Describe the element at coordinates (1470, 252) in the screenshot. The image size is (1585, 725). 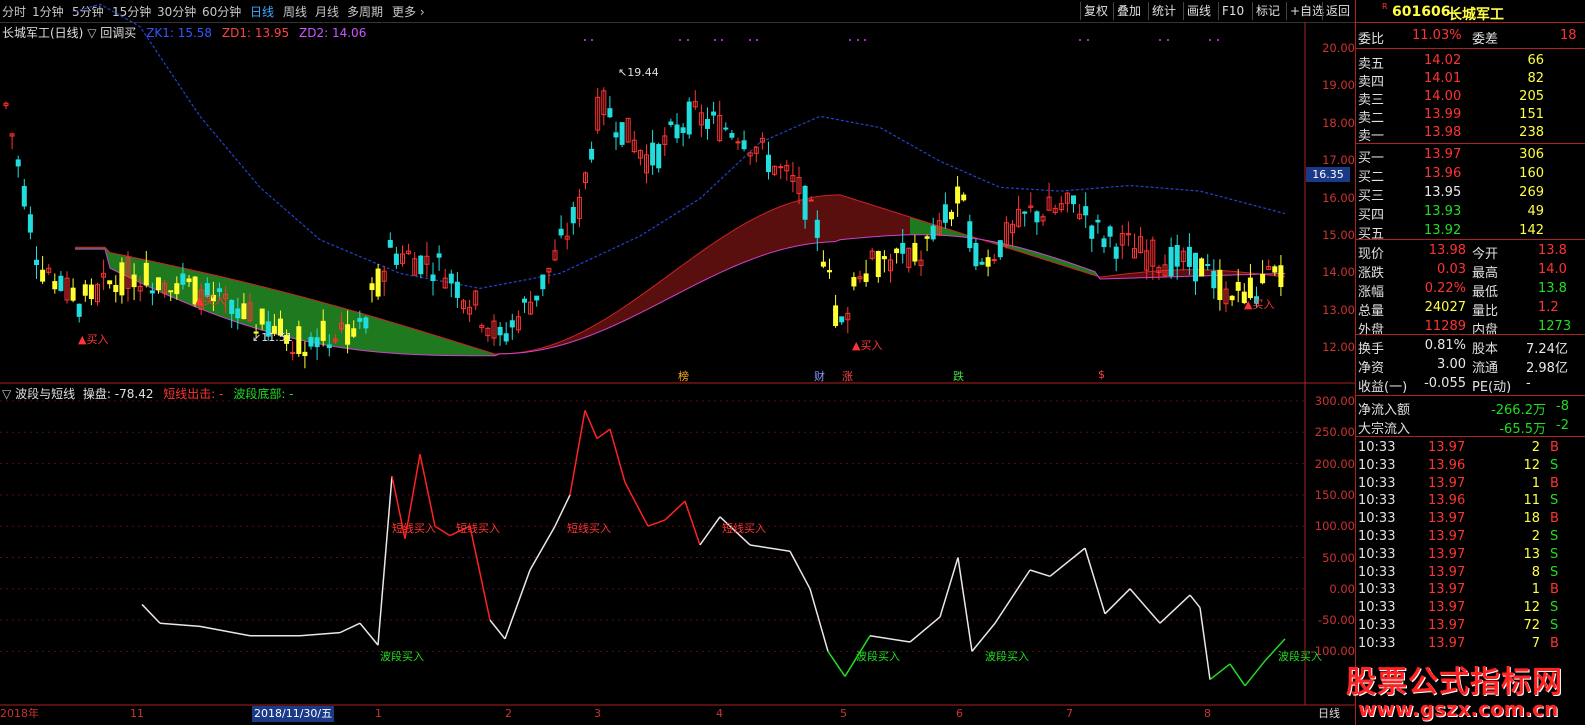
I see `stat-row: 现价 13.98 今开 13.8` at that location.